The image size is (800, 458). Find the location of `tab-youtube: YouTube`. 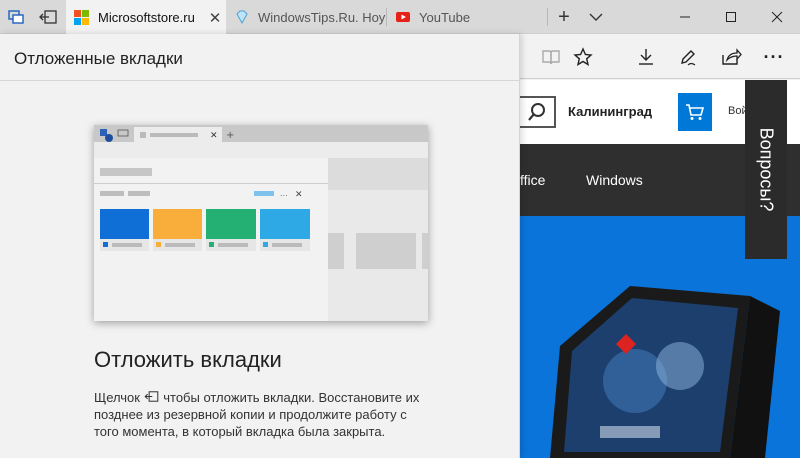

tab-youtube: YouTube is located at coordinates (467, 17).